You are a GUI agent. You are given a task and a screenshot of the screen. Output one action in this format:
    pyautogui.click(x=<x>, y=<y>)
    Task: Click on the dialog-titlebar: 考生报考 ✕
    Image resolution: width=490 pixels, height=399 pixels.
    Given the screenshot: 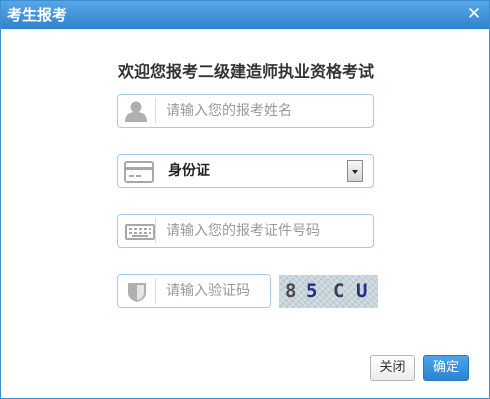 What is the action you would take?
    pyautogui.click(x=245, y=15)
    